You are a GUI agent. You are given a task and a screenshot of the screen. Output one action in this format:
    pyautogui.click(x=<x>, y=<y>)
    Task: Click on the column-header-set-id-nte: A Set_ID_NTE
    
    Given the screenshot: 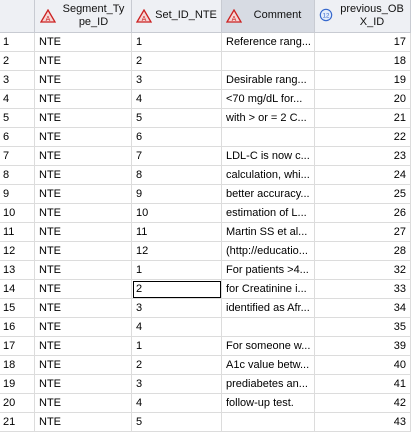 What is the action you would take?
    pyautogui.click(x=177, y=16)
    